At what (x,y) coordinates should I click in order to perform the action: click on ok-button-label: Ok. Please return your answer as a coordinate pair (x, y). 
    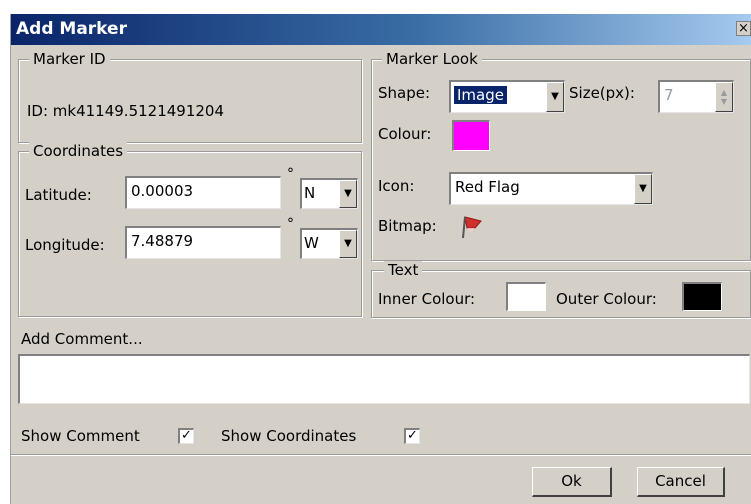
    Looking at the image, I should click on (571, 481).